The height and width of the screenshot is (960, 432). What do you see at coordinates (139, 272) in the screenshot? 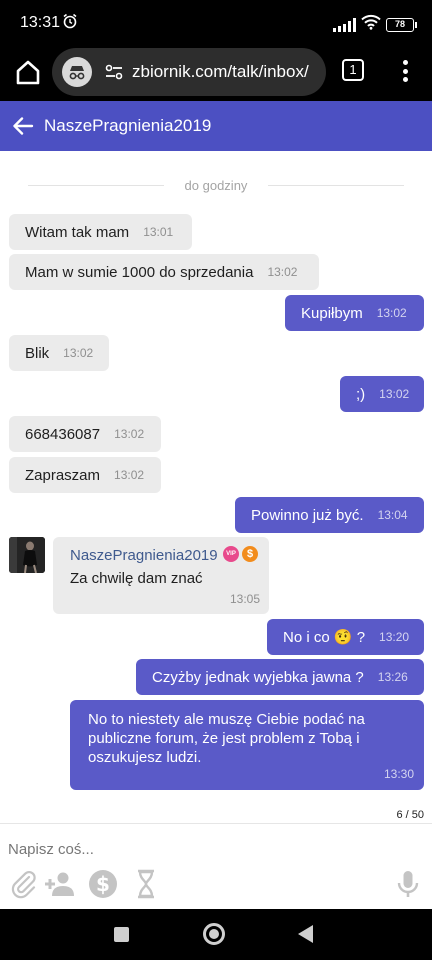
I see `message-text: Mam w sumie 1000 do sprzedania` at bounding box center [139, 272].